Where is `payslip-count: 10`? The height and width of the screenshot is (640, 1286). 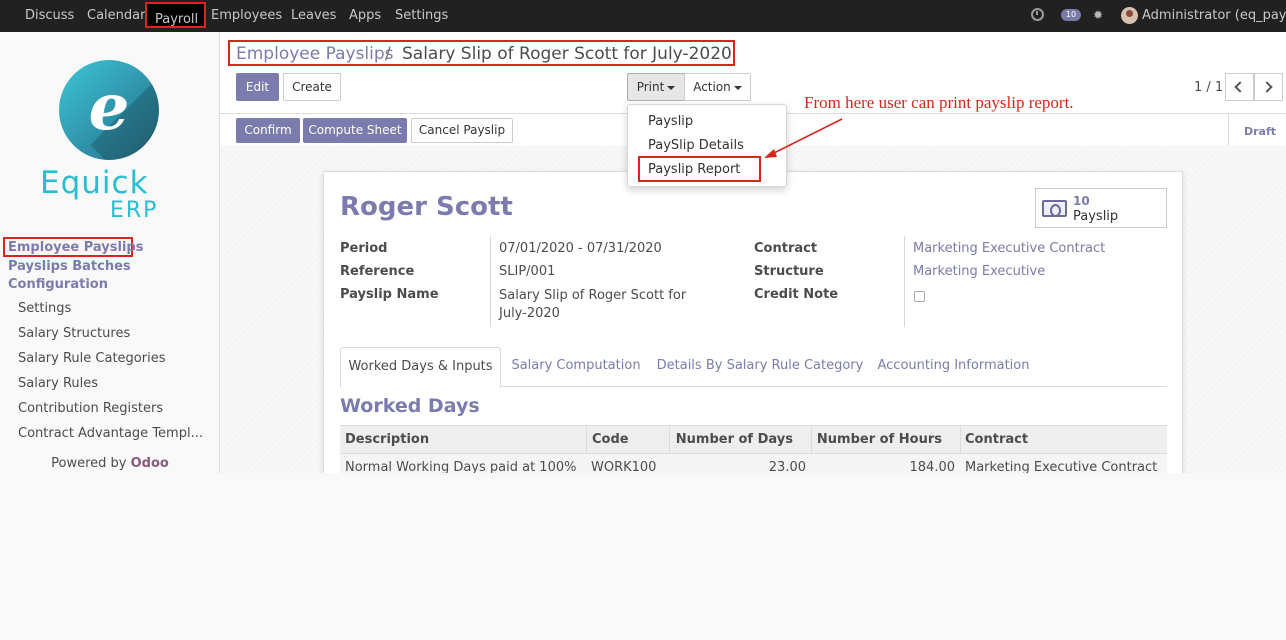 payslip-count: 10 is located at coordinates (1081, 201).